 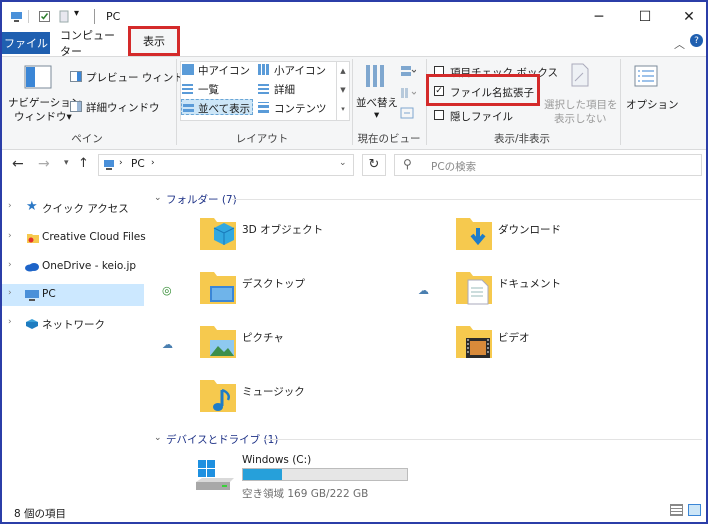 What do you see at coordinates (138, 164) in the screenshot?
I see `breadcrumb-pc: PC` at bounding box center [138, 164].